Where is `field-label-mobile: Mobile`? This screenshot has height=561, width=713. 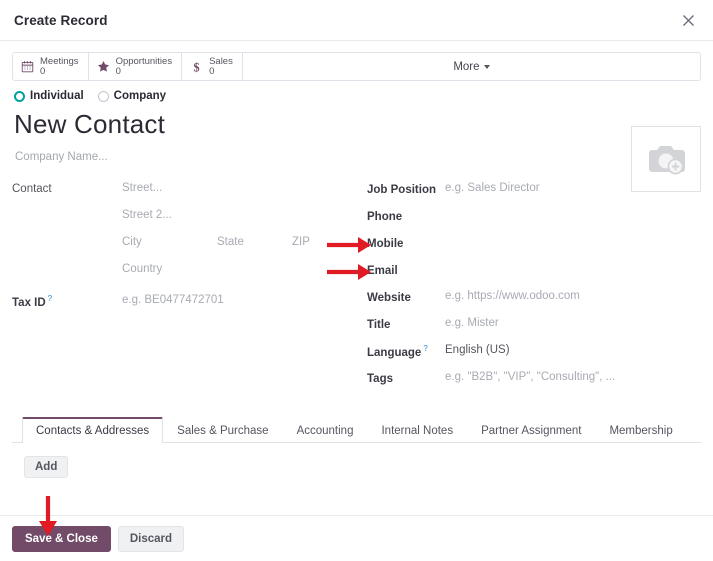
field-label-mobile: Mobile is located at coordinates (385, 244).